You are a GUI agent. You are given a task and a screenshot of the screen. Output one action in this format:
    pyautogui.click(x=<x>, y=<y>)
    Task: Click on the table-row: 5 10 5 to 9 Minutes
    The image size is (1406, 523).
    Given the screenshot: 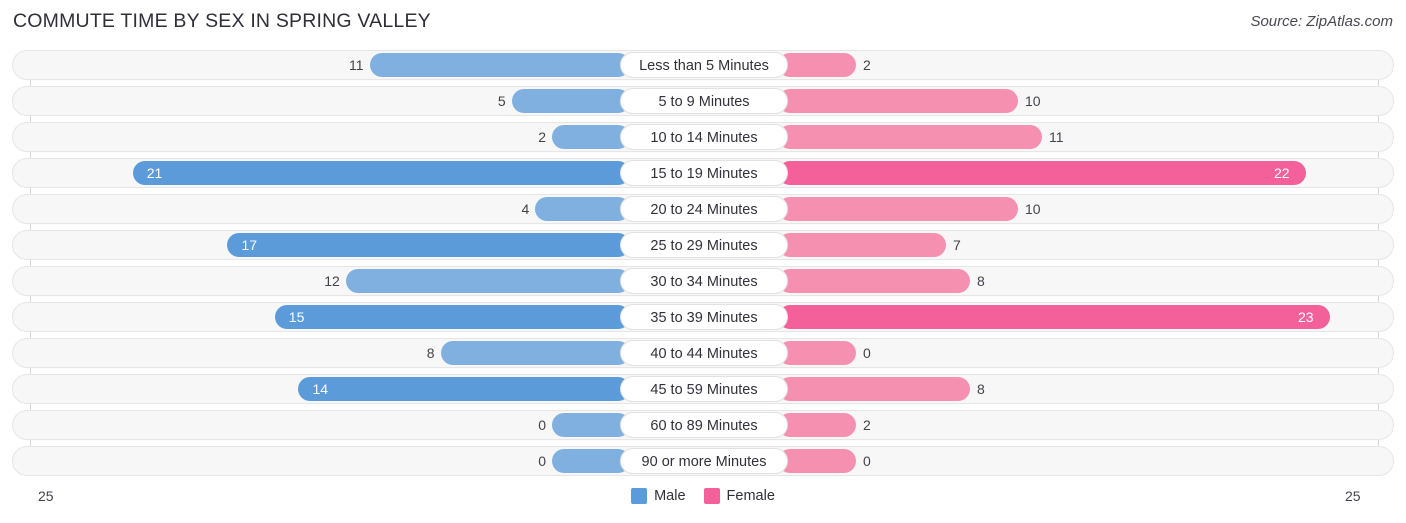 What is the action you would take?
    pyautogui.click(x=703, y=101)
    